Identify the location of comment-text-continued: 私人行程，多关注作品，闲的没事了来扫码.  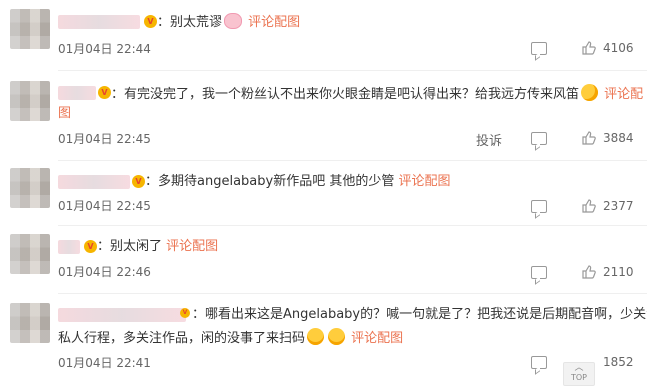
(182, 338).